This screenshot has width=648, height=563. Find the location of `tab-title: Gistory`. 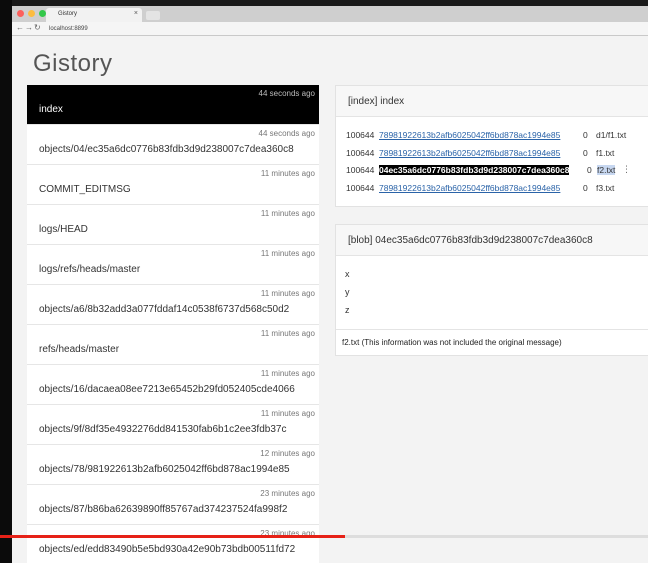

tab-title: Gistory is located at coordinates (68, 14).